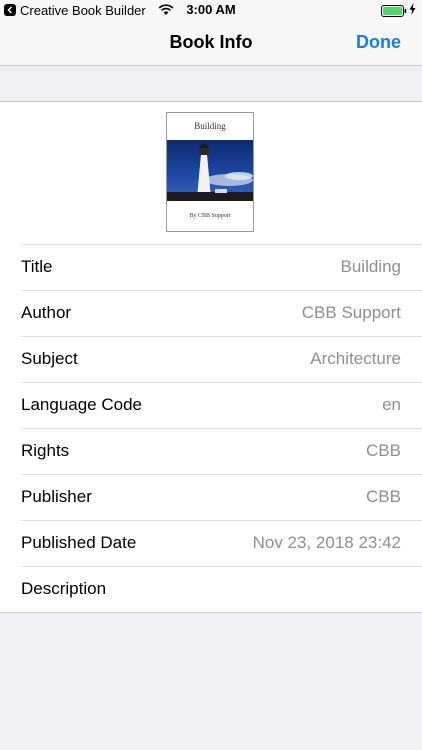  Describe the element at coordinates (64, 588) in the screenshot. I see `field-label: Description` at that location.